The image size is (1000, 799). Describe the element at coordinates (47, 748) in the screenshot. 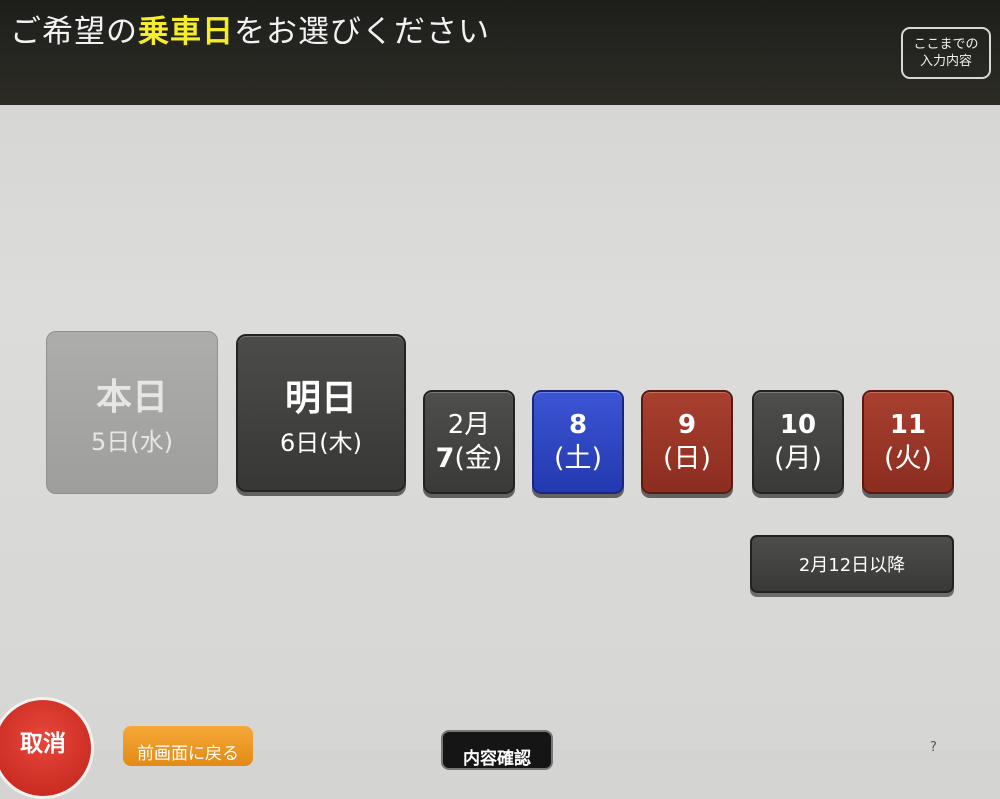

I see `cancel-button: 取消` at that location.